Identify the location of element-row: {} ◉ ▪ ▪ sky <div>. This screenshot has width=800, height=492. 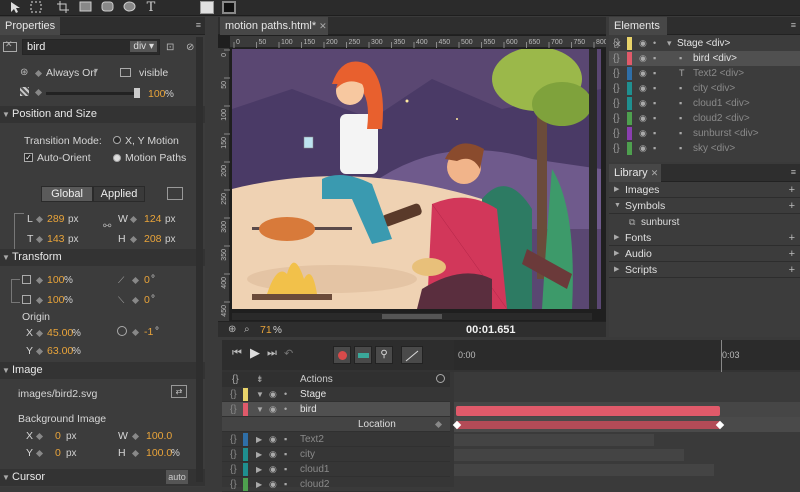
(704, 148).